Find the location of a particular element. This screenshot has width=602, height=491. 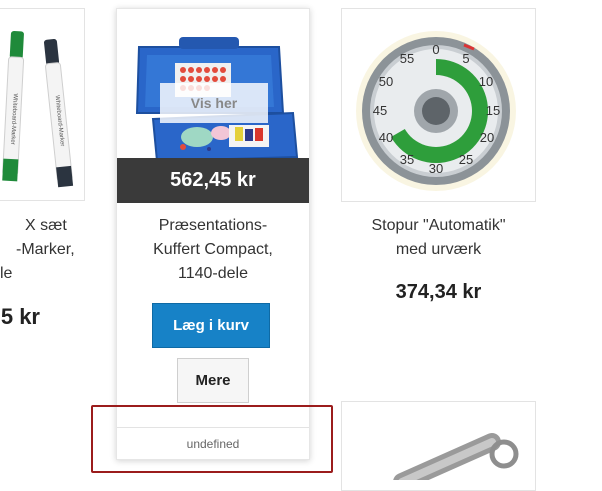

product-image-whiteboard-markers: Whiteboard-Marker Whiteboard-Marker is located at coordinates (42, 104).